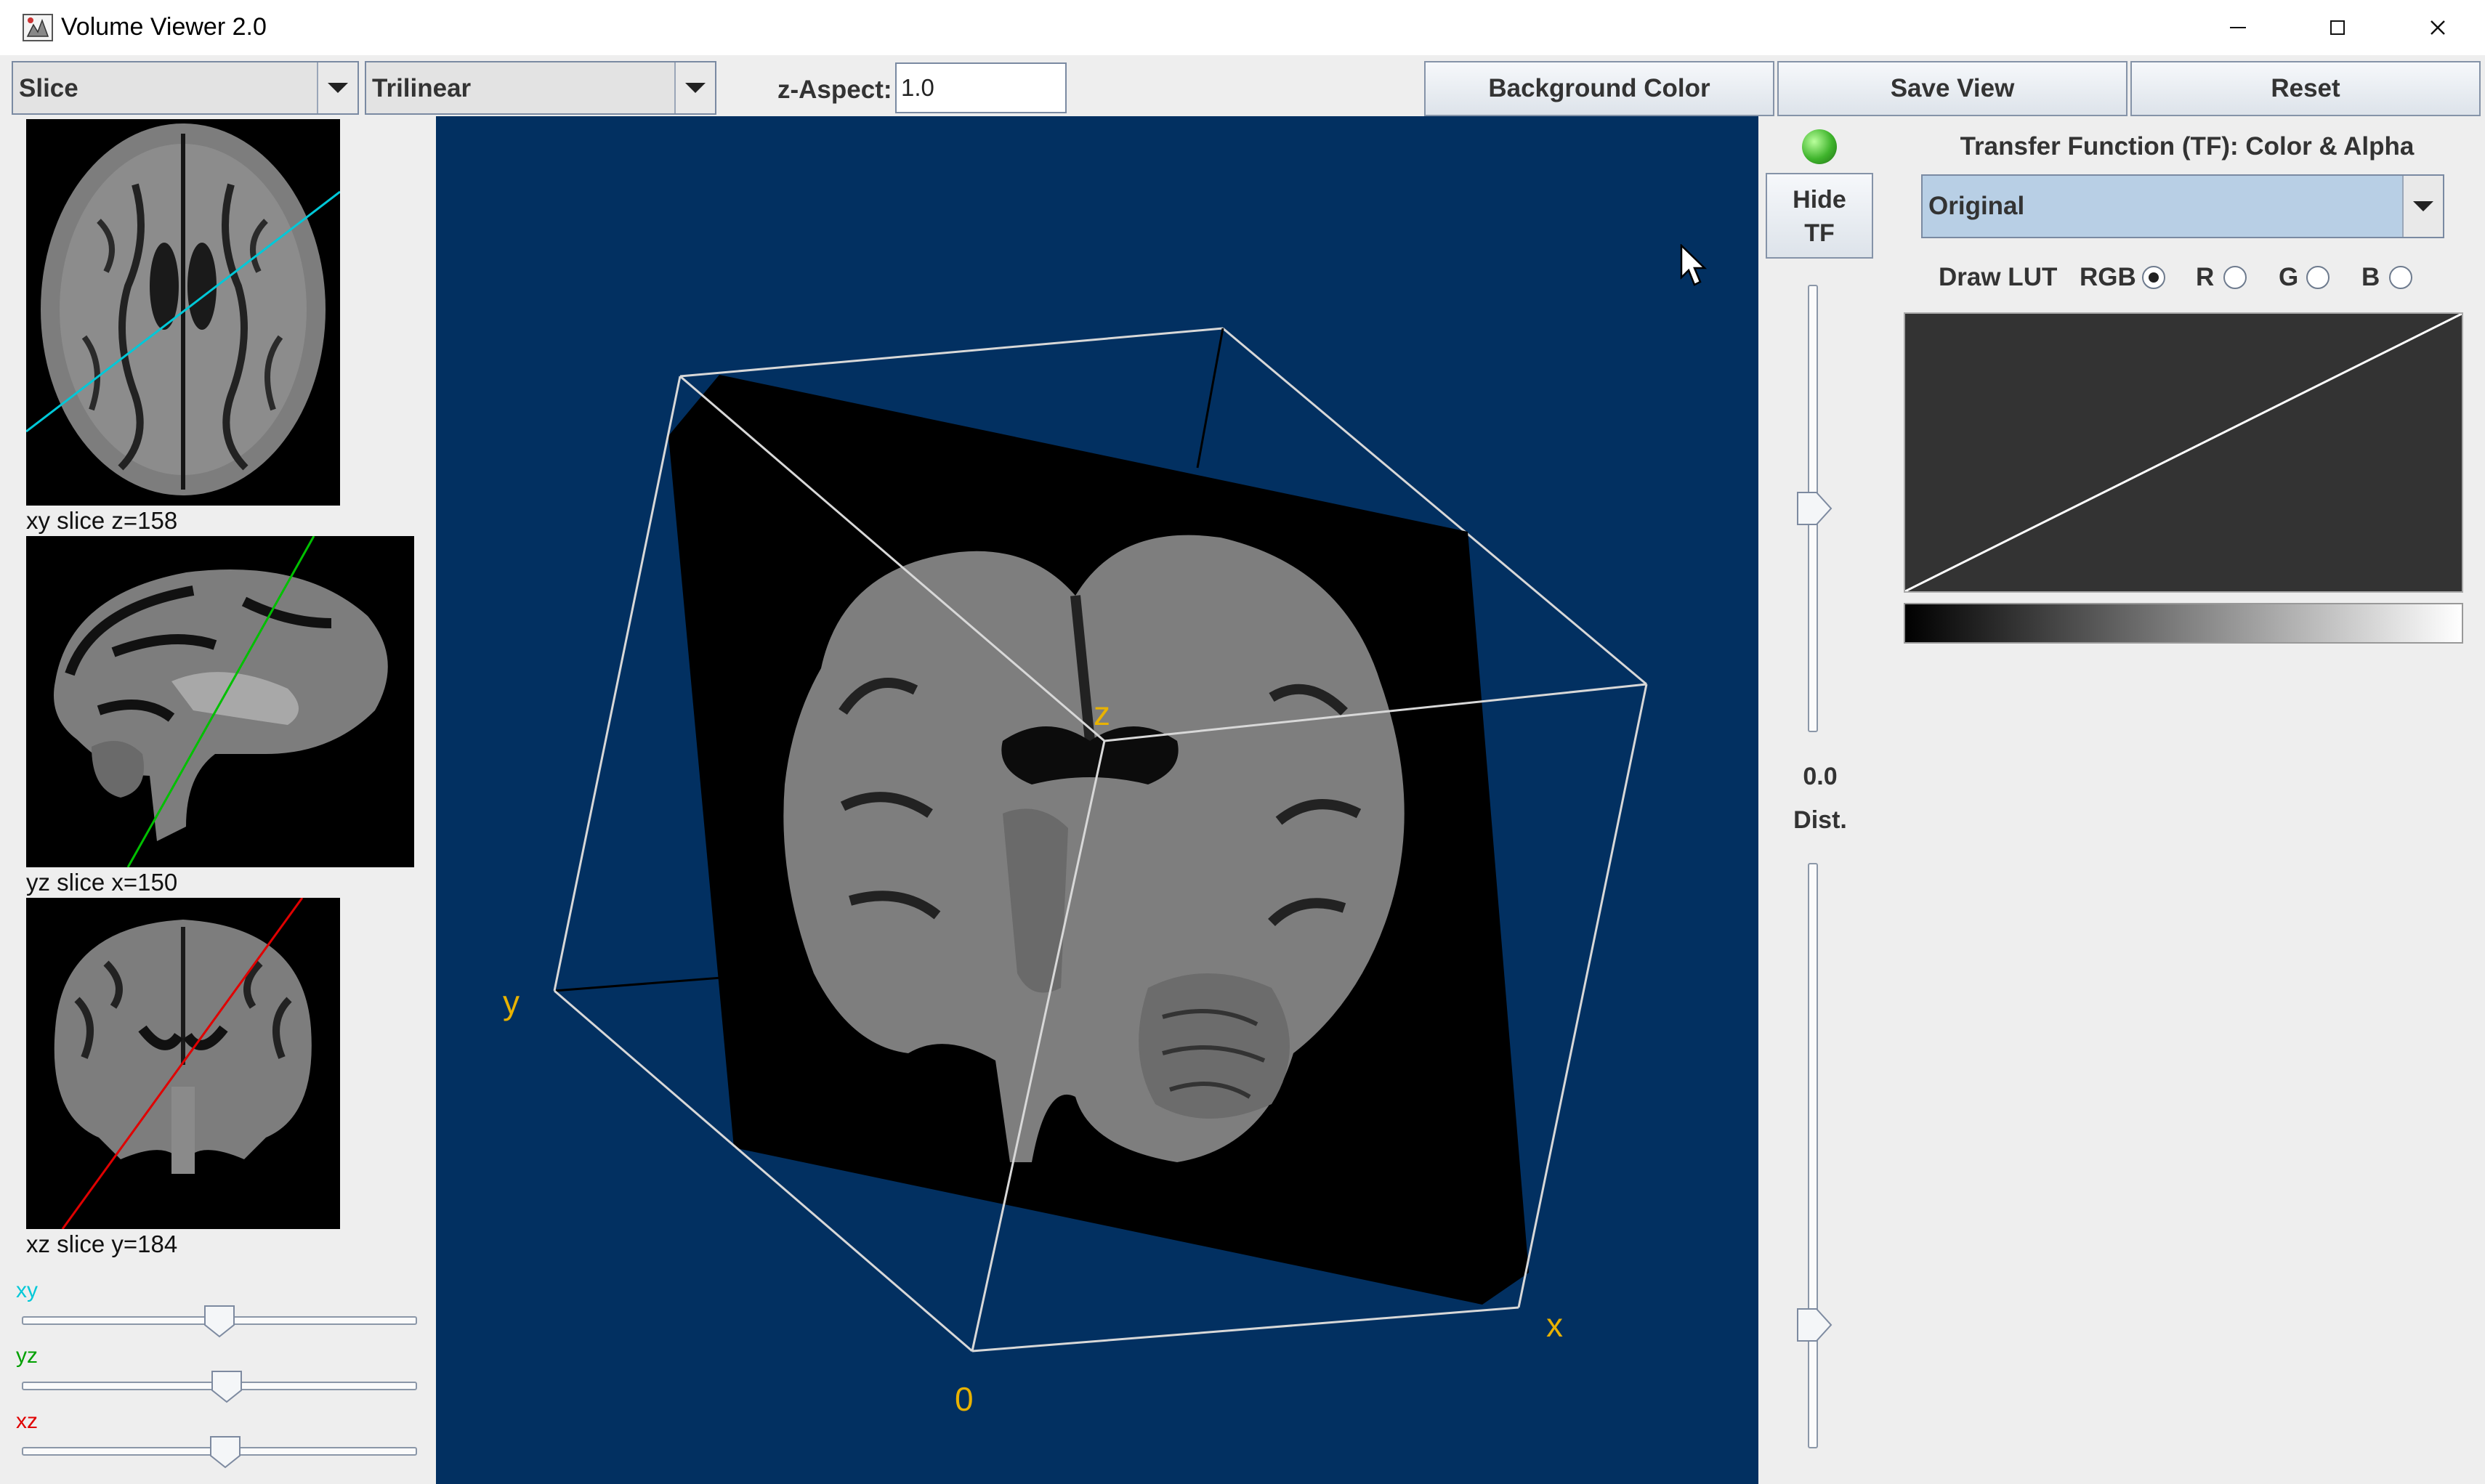  Describe the element at coordinates (102, 1243) in the screenshot. I see `xz-slice-caption: xz slice y=184` at that location.